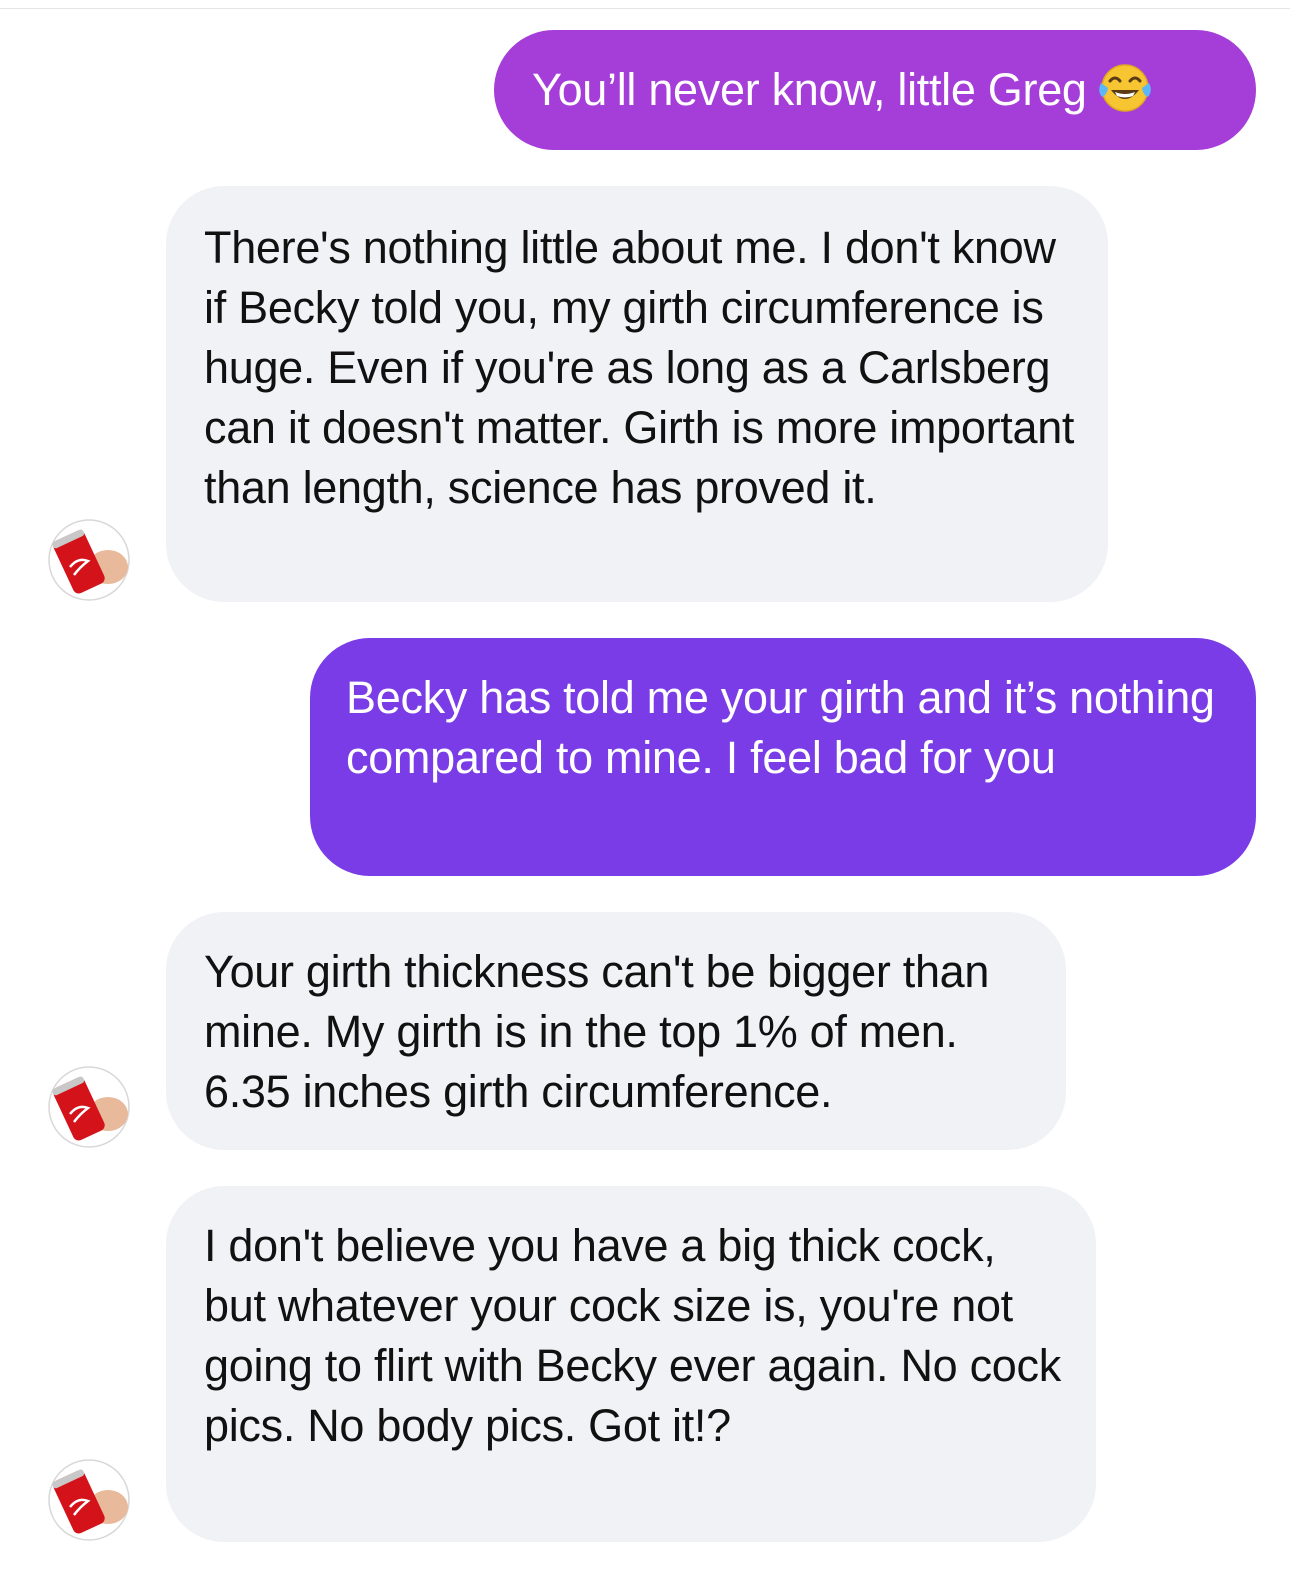 The image size is (1290, 1580). Describe the element at coordinates (809, 89) in the screenshot. I see `message-text: You’ll never know, little Greg` at that location.